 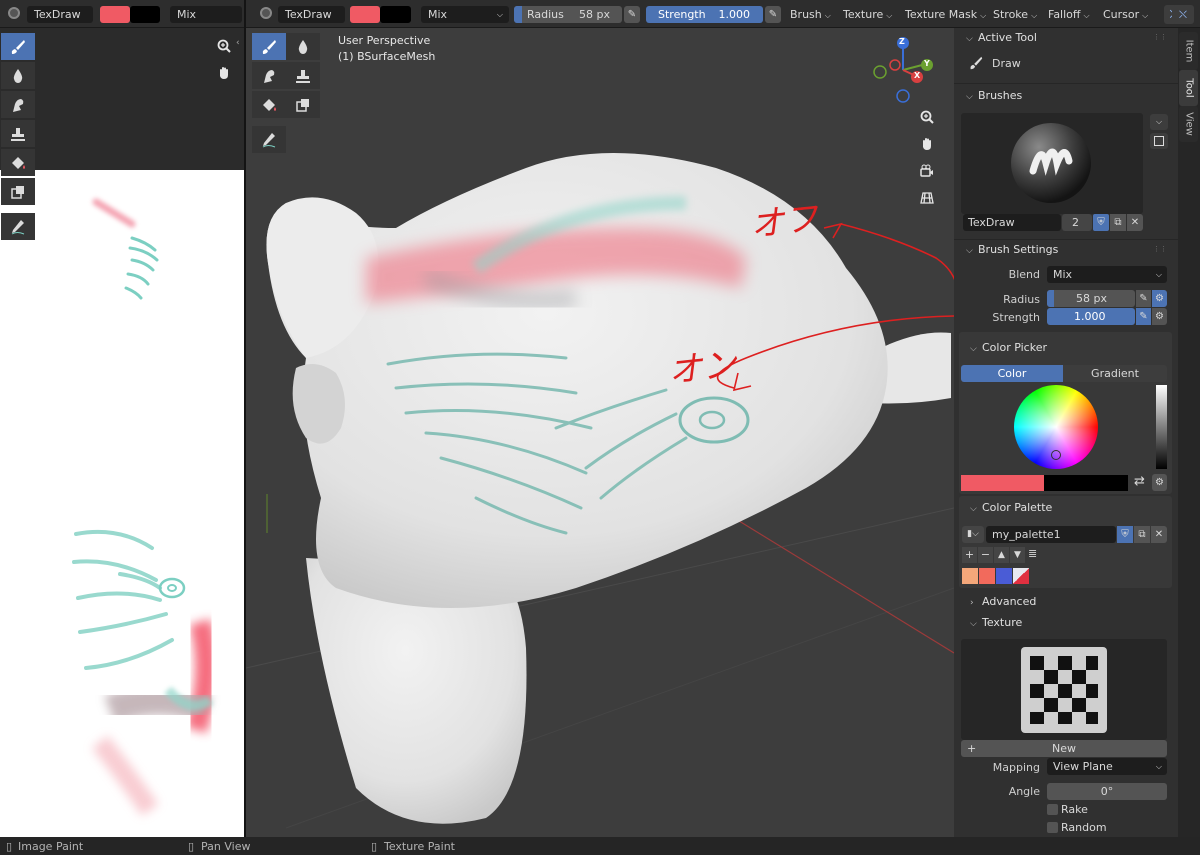 I want to click on remove-color-icon: −, so click(x=985, y=555).